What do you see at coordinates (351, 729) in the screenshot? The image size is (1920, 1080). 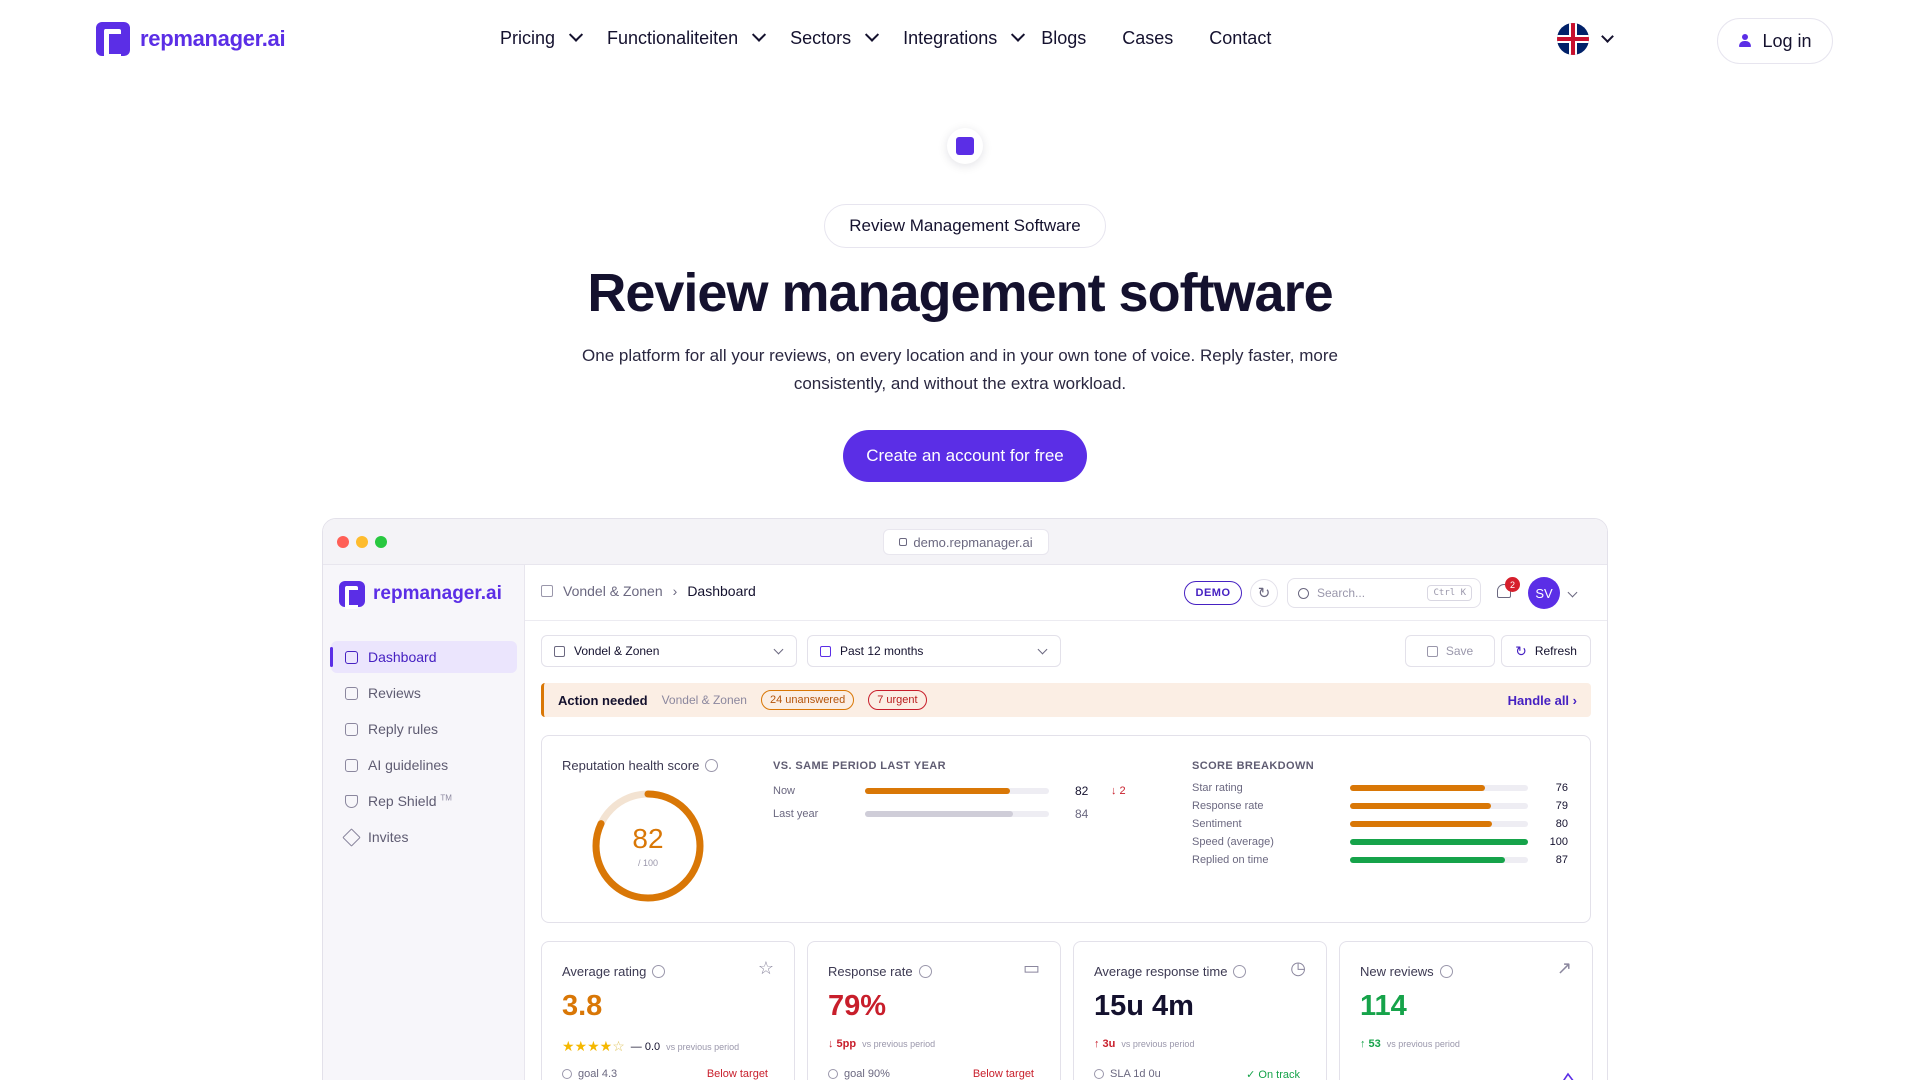 I see `branch-icon` at bounding box center [351, 729].